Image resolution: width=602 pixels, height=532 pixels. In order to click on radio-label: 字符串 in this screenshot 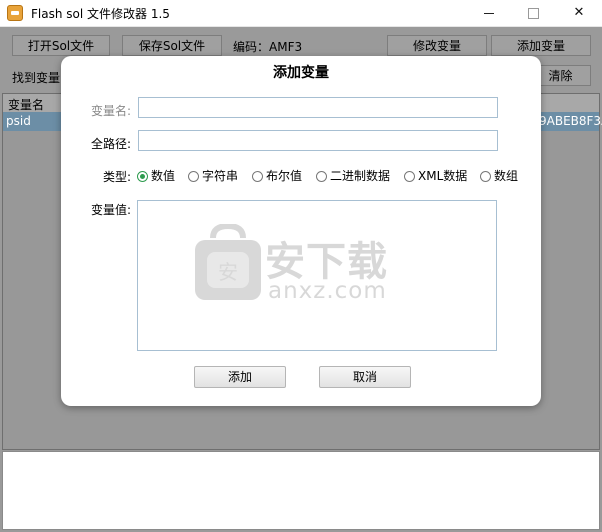, I will do `click(220, 176)`.